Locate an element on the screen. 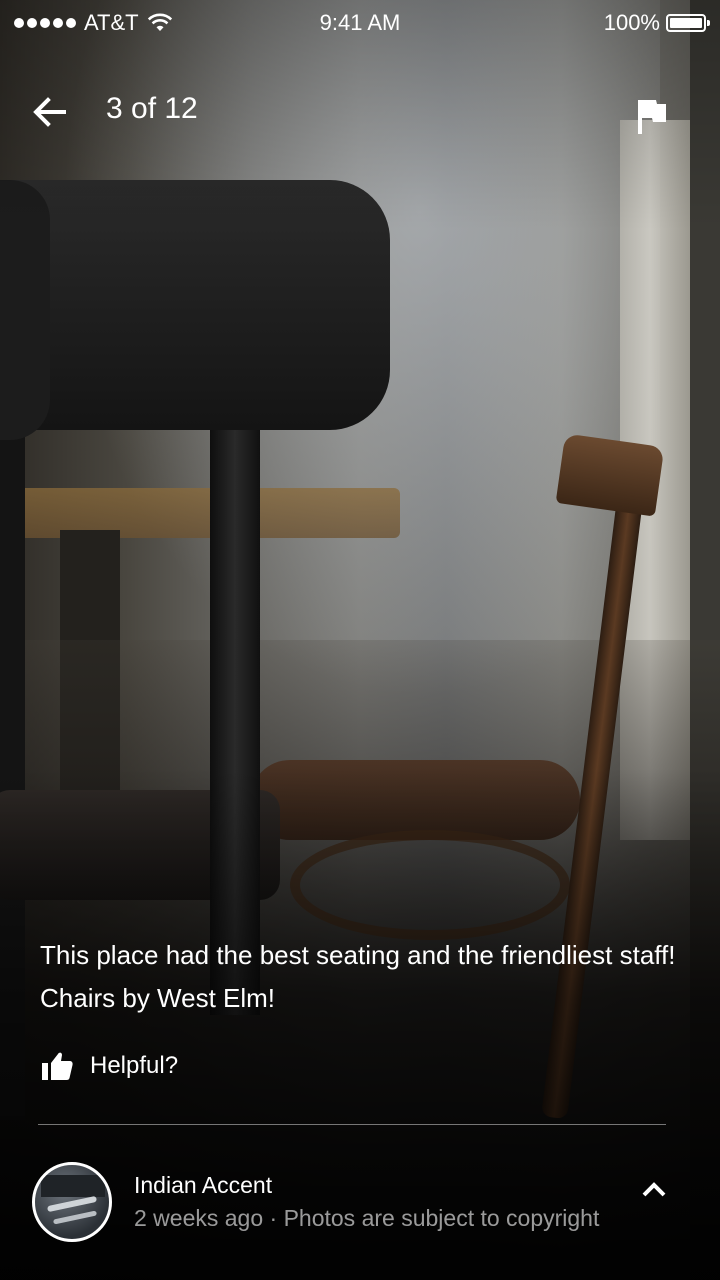  battery-indicator: 100% is located at coordinates (656, 23).